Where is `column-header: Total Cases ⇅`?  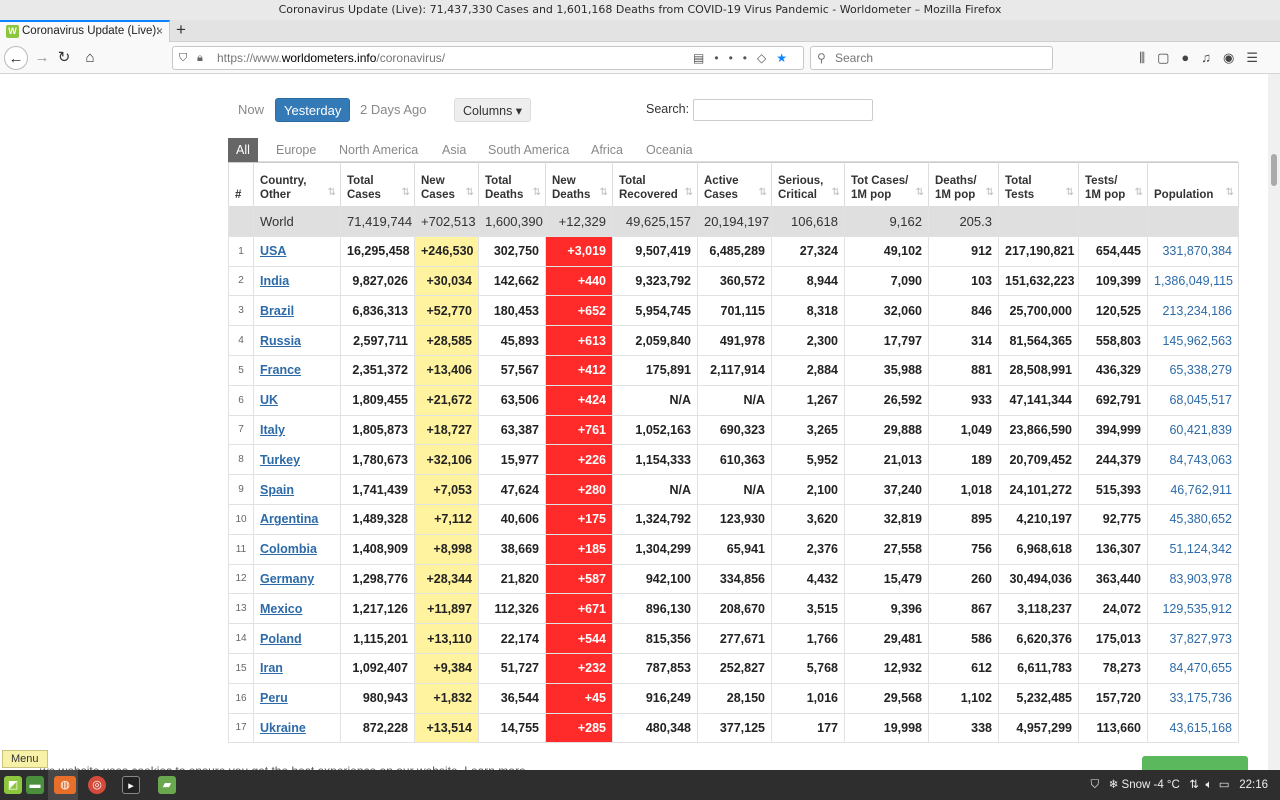
column-header: Total Cases ⇅ is located at coordinates (377, 184).